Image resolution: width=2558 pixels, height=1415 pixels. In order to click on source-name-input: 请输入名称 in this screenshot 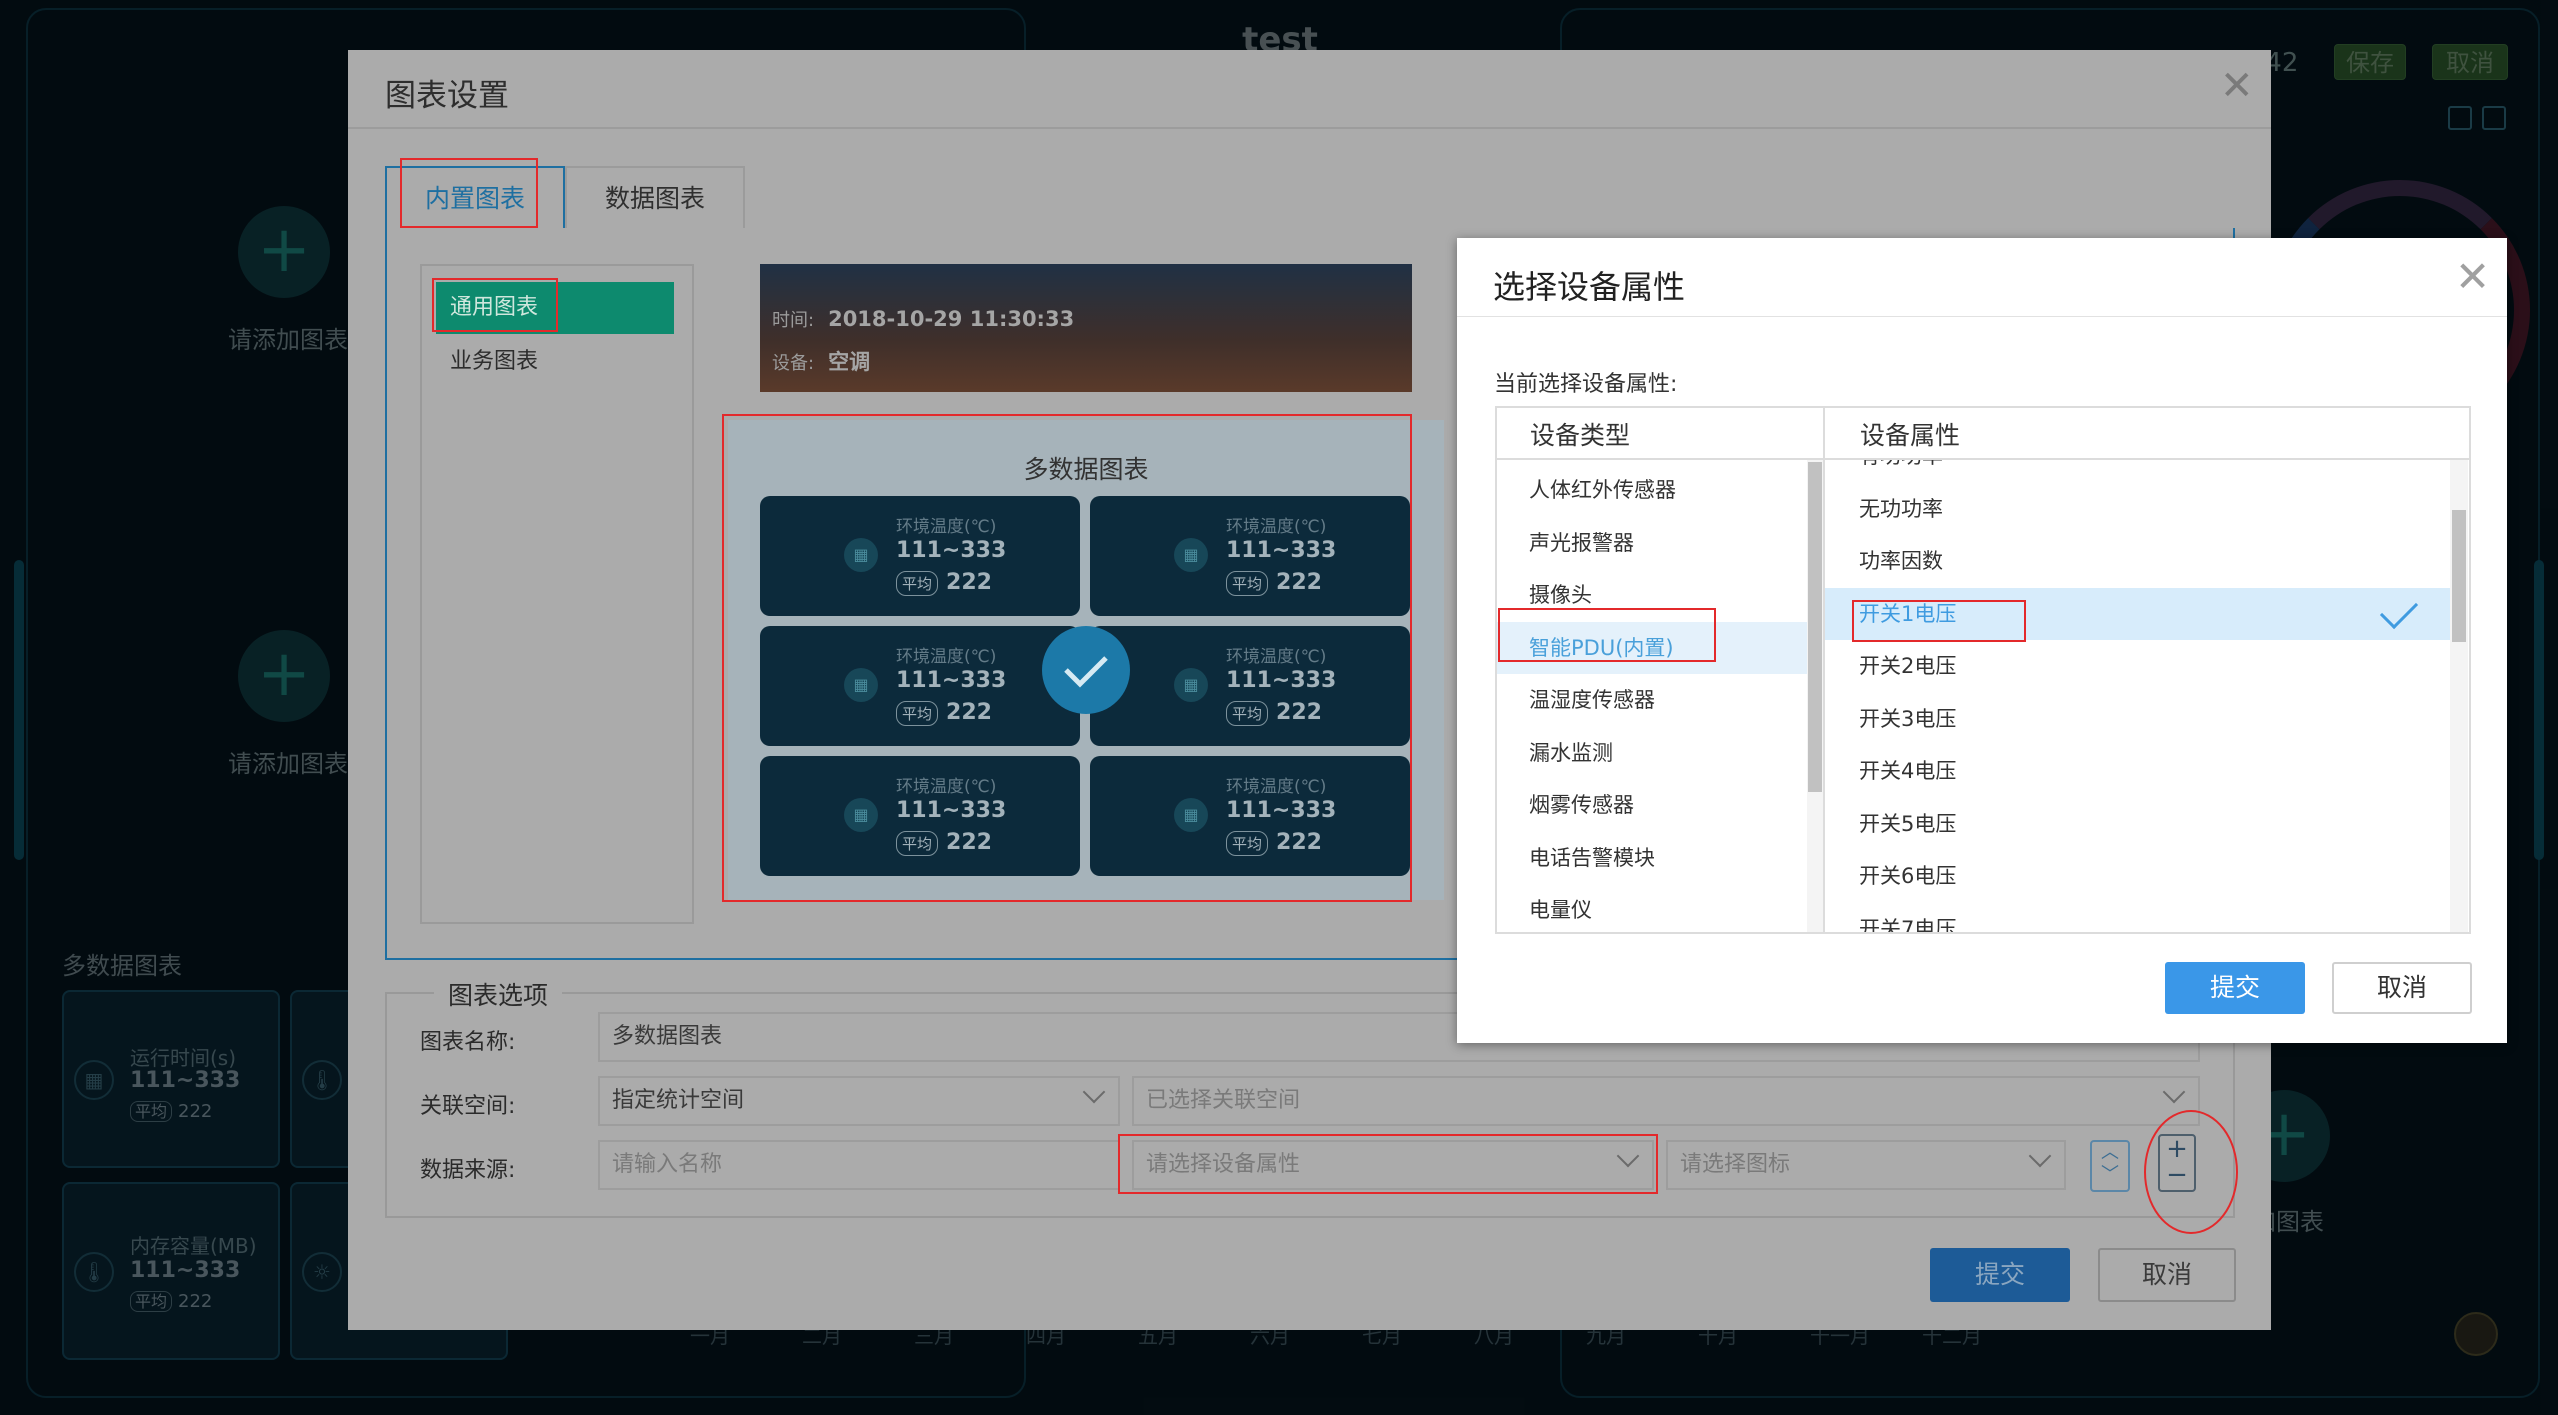, I will do `click(859, 1165)`.